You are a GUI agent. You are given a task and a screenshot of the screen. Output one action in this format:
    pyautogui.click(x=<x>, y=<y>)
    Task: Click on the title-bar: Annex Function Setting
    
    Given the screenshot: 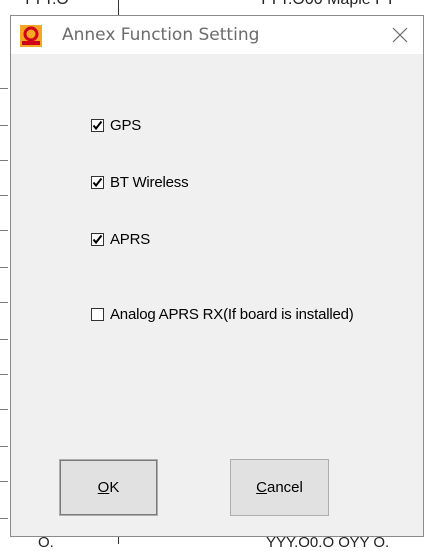 What is the action you would take?
    pyautogui.click(x=217, y=35)
    